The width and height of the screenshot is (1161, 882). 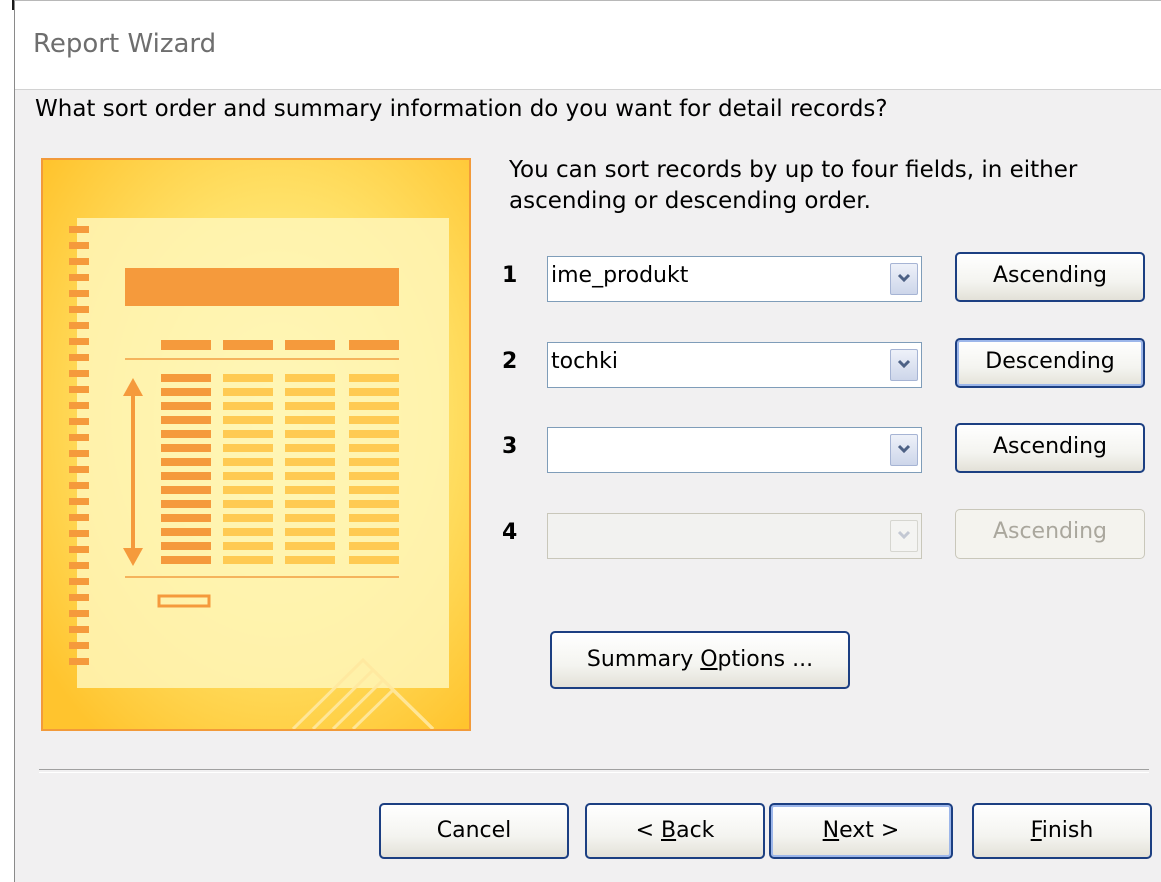 What do you see at coordinates (510, 446) in the screenshot?
I see `sort-row-number-3: 3` at bounding box center [510, 446].